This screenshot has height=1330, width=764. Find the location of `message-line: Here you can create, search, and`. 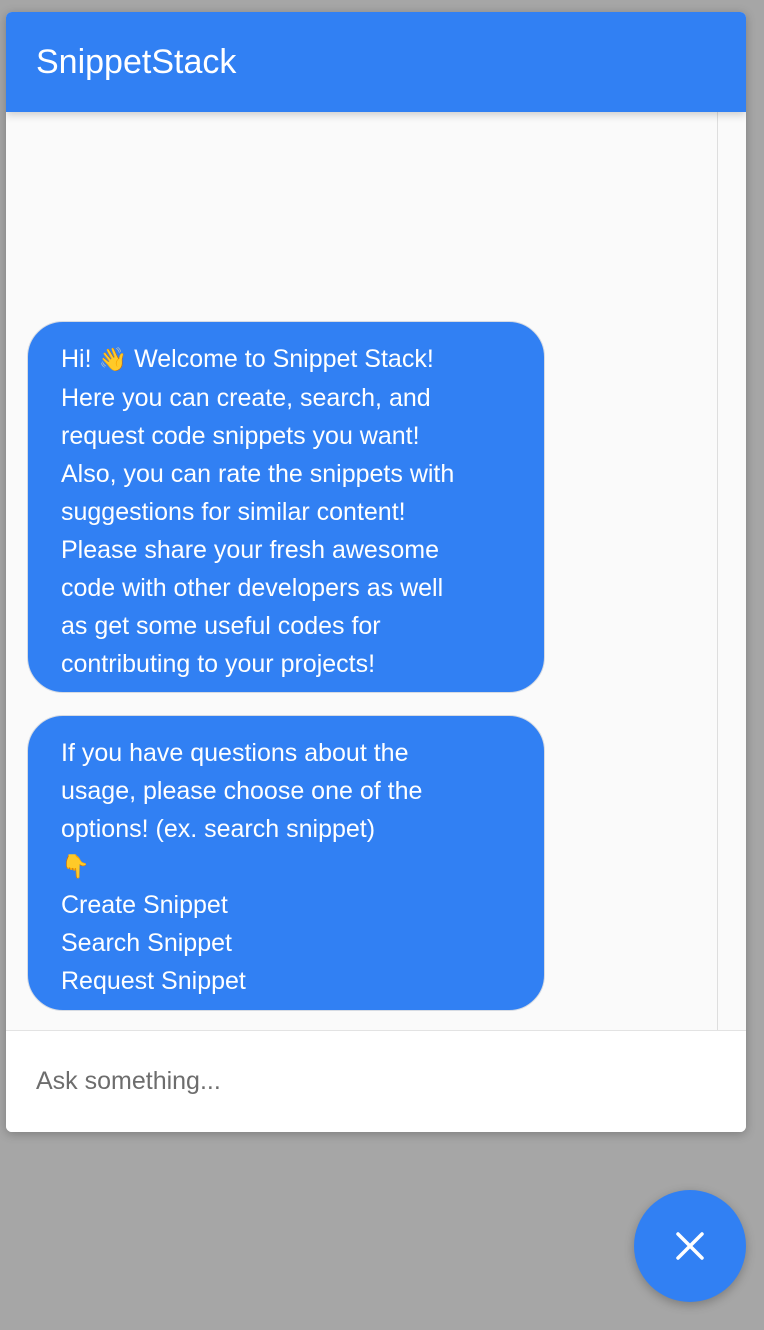

message-line: Here you can create, search, and is located at coordinates (246, 398).